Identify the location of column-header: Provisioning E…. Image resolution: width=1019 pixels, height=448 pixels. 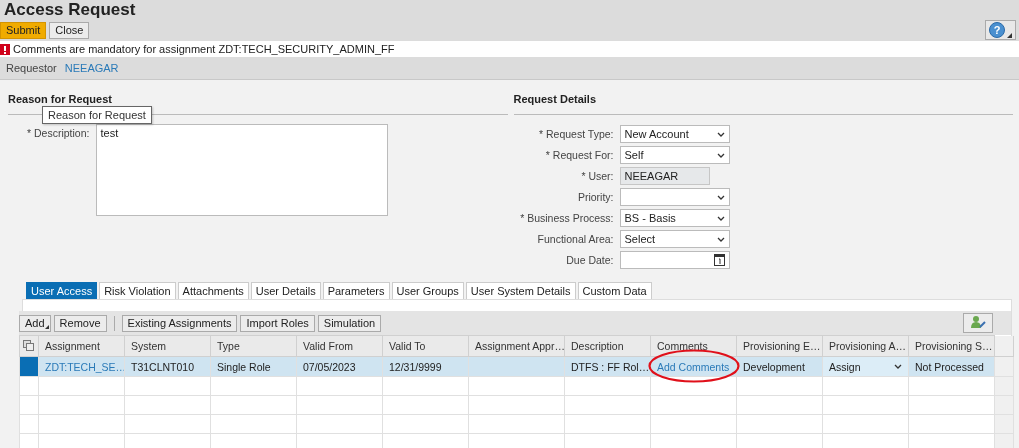
(779, 346).